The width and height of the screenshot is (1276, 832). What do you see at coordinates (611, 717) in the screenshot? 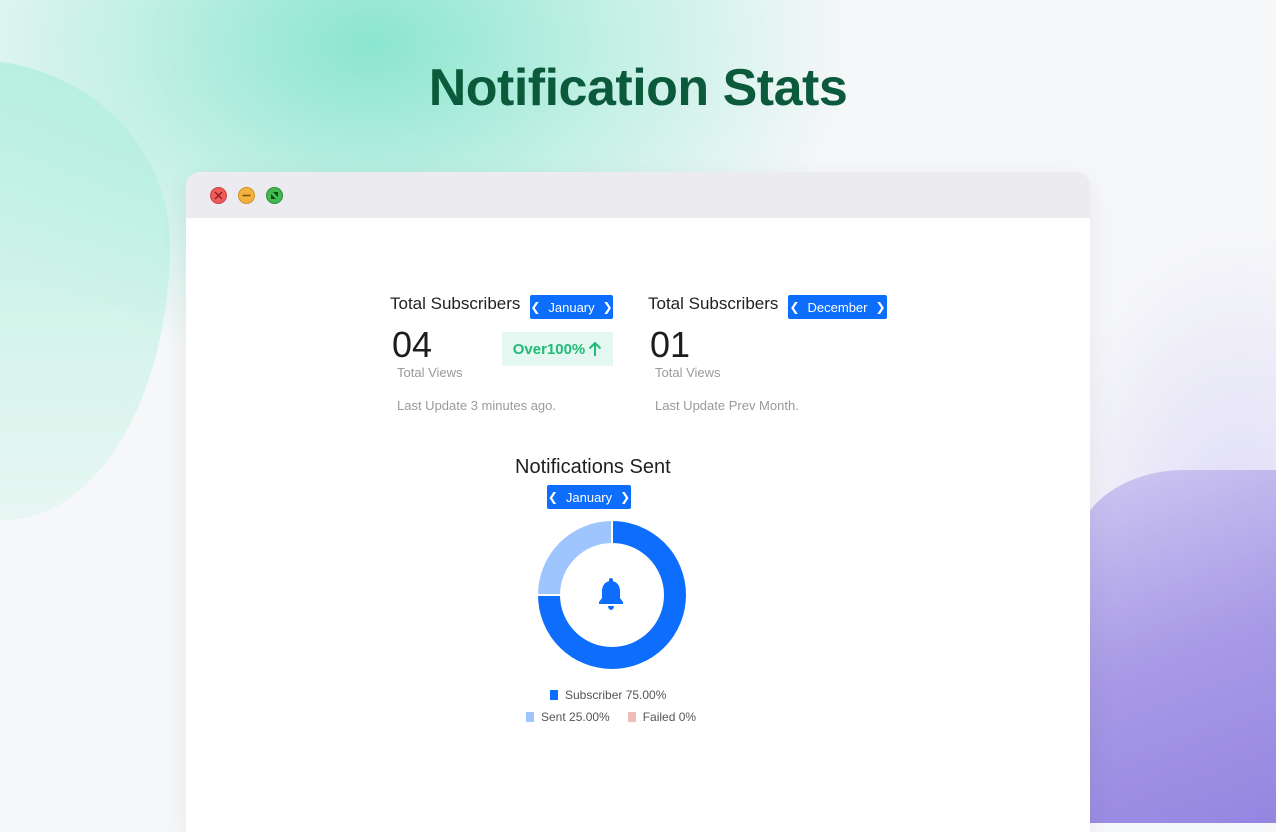
I see `chart-legend-secondary: Sent 25.00% Failed 0%` at bounding box center [611, 717].